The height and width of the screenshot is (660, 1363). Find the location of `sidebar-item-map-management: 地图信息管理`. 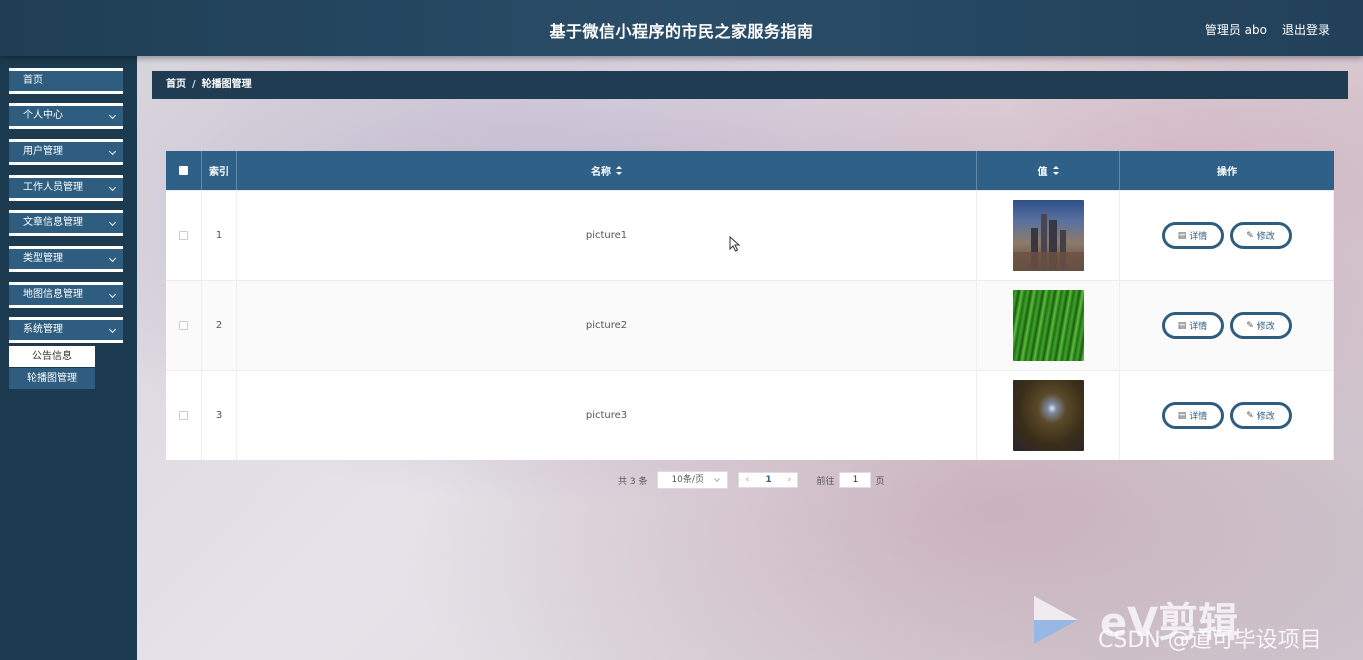

sidebar-item-map-management: 地图信息管理 is located at coordinates (66, 295).